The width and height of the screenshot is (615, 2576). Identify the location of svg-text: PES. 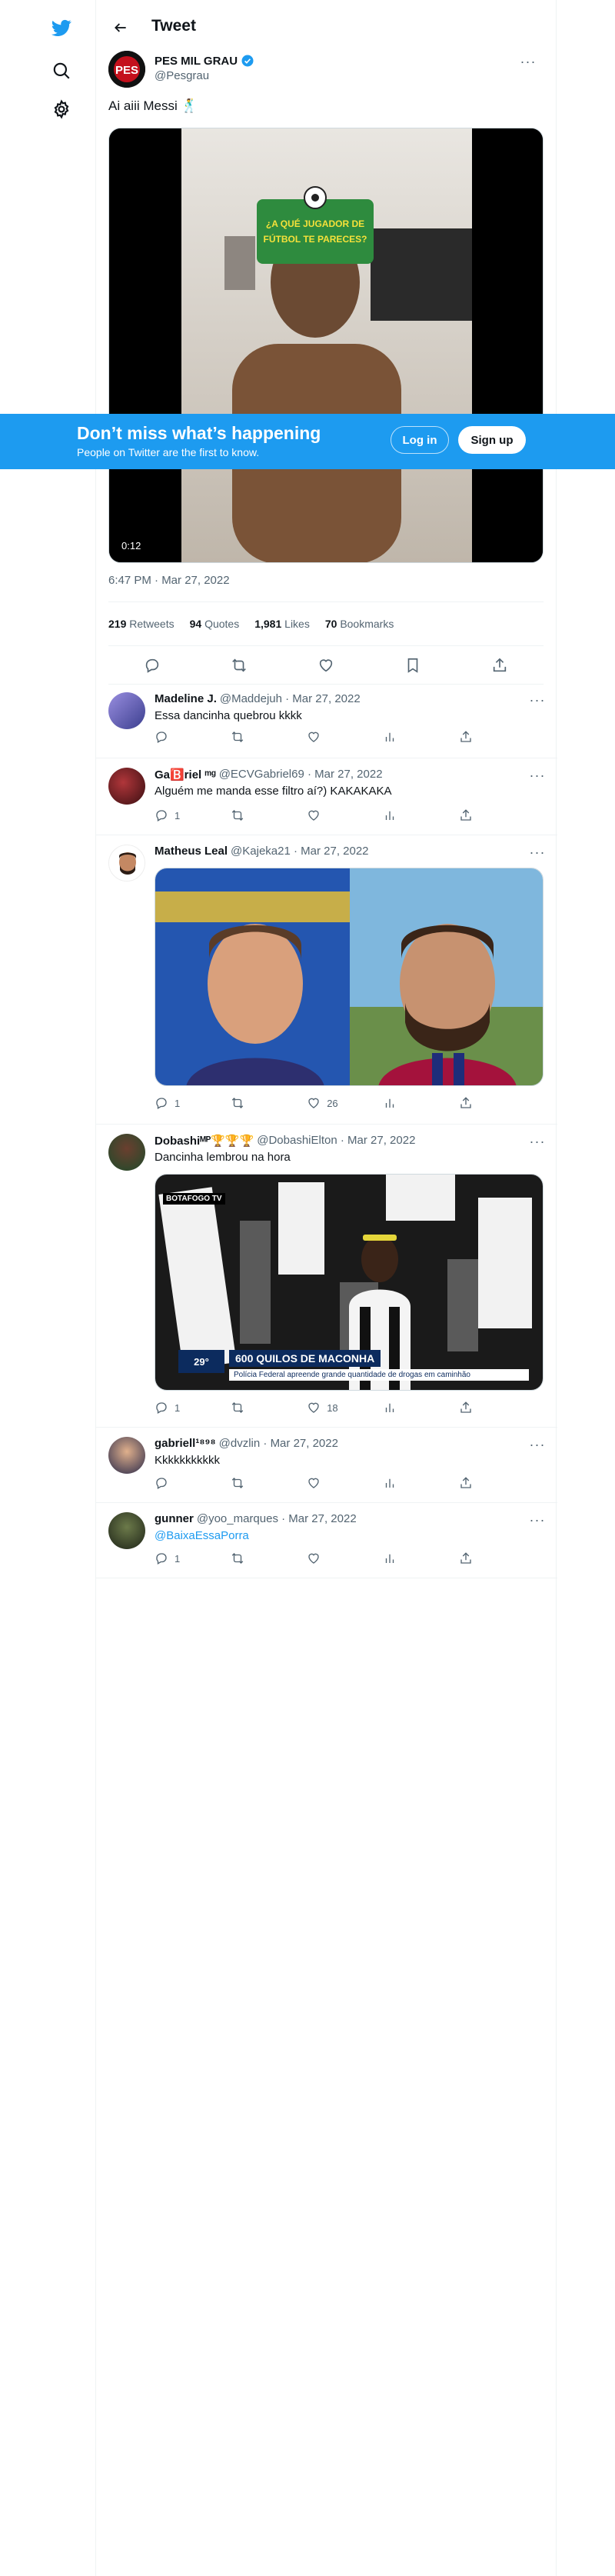
(127, 70).